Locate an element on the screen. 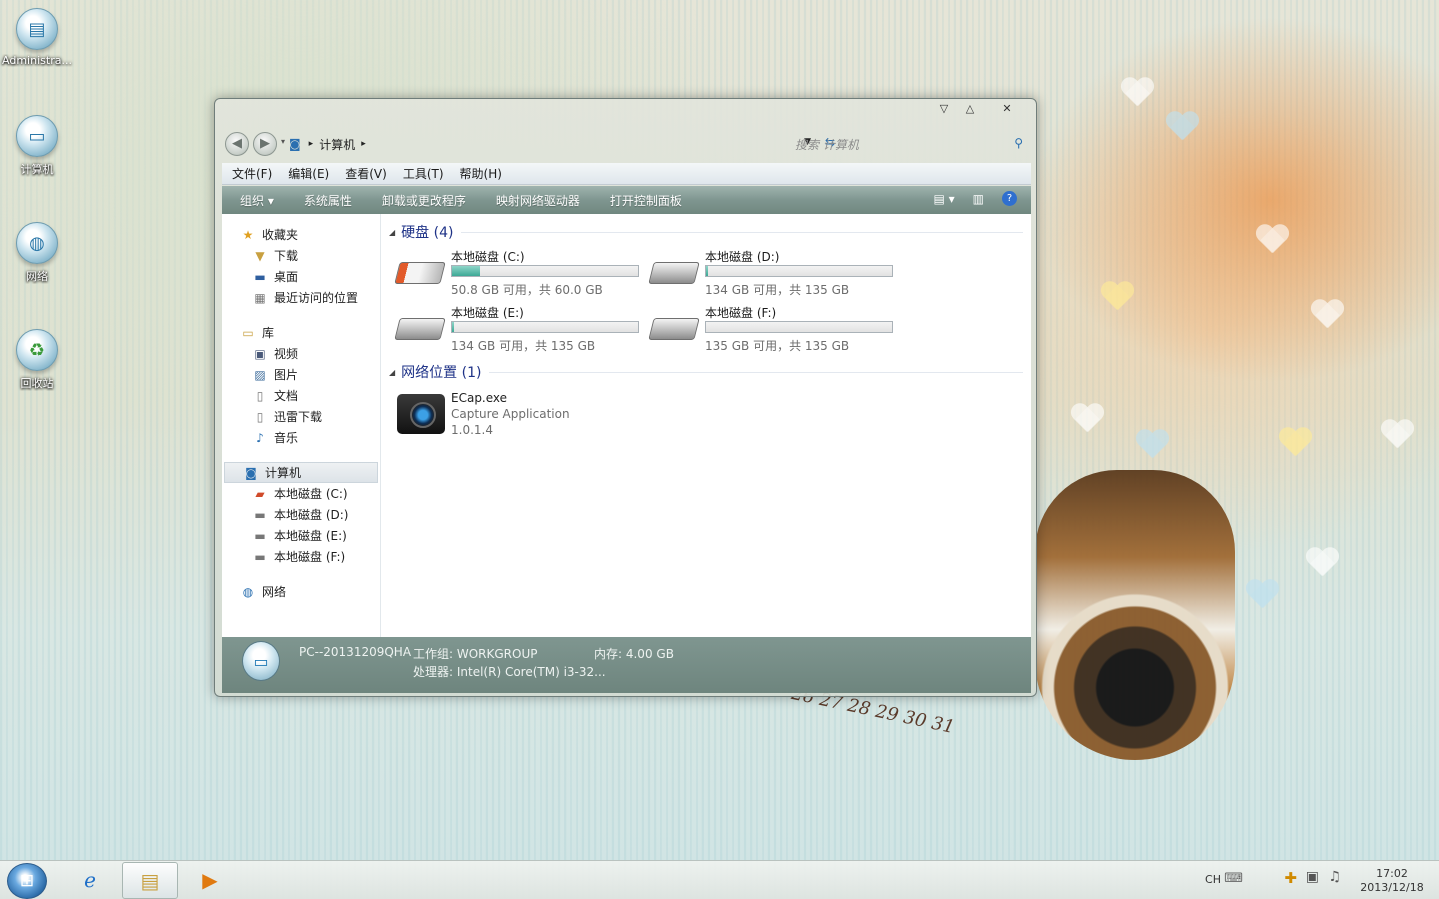 The width and height of the screenshot is (1439, 899). minimize-button: ▽ is located at coordinates (944, 109).